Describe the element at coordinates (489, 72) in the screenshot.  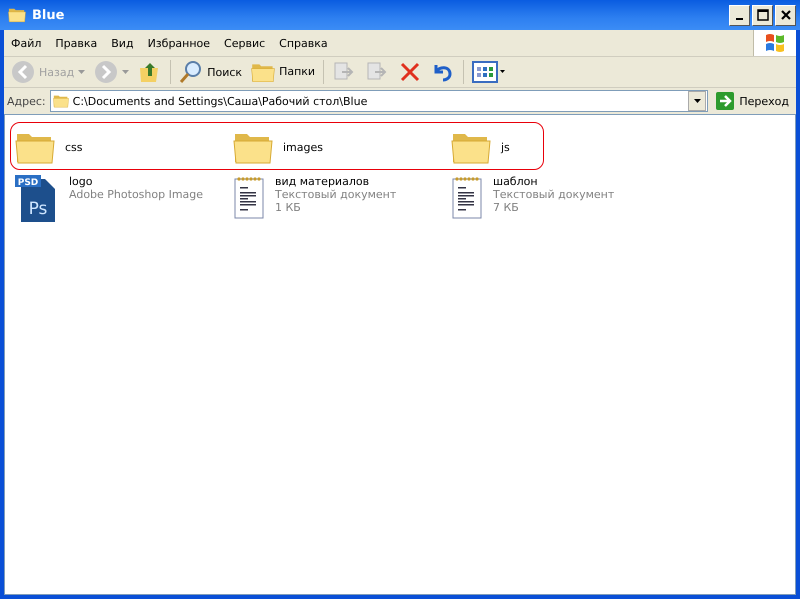
I see `views-icon` at that location.